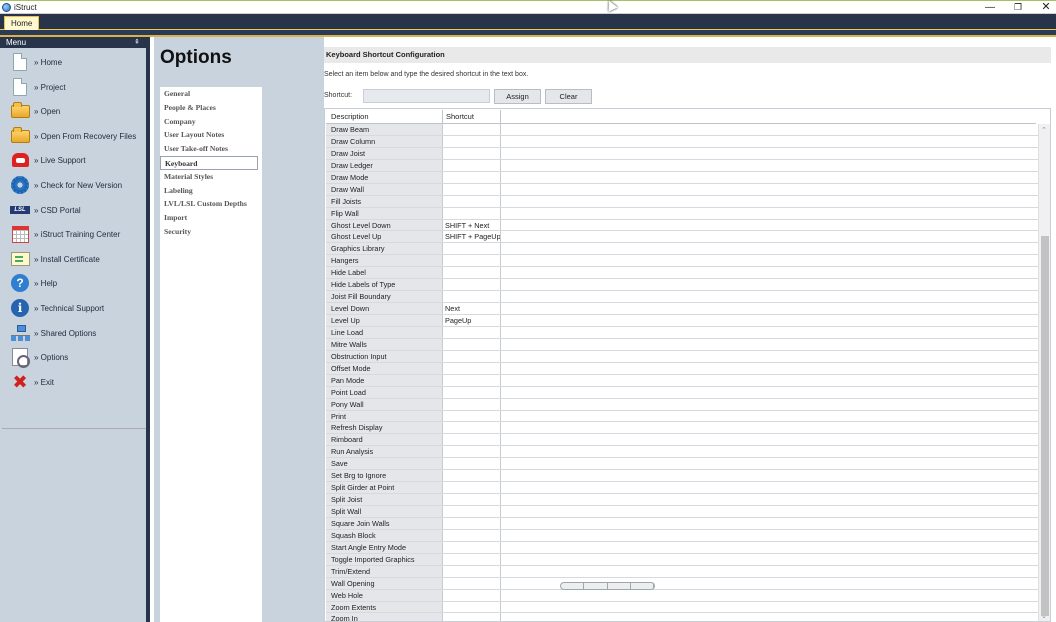 The height and width of the screenshot is (622, 1056). Describe the element at coordinates (682, 617) in the screenshot. I see `table-row: Zoom In` at that location.